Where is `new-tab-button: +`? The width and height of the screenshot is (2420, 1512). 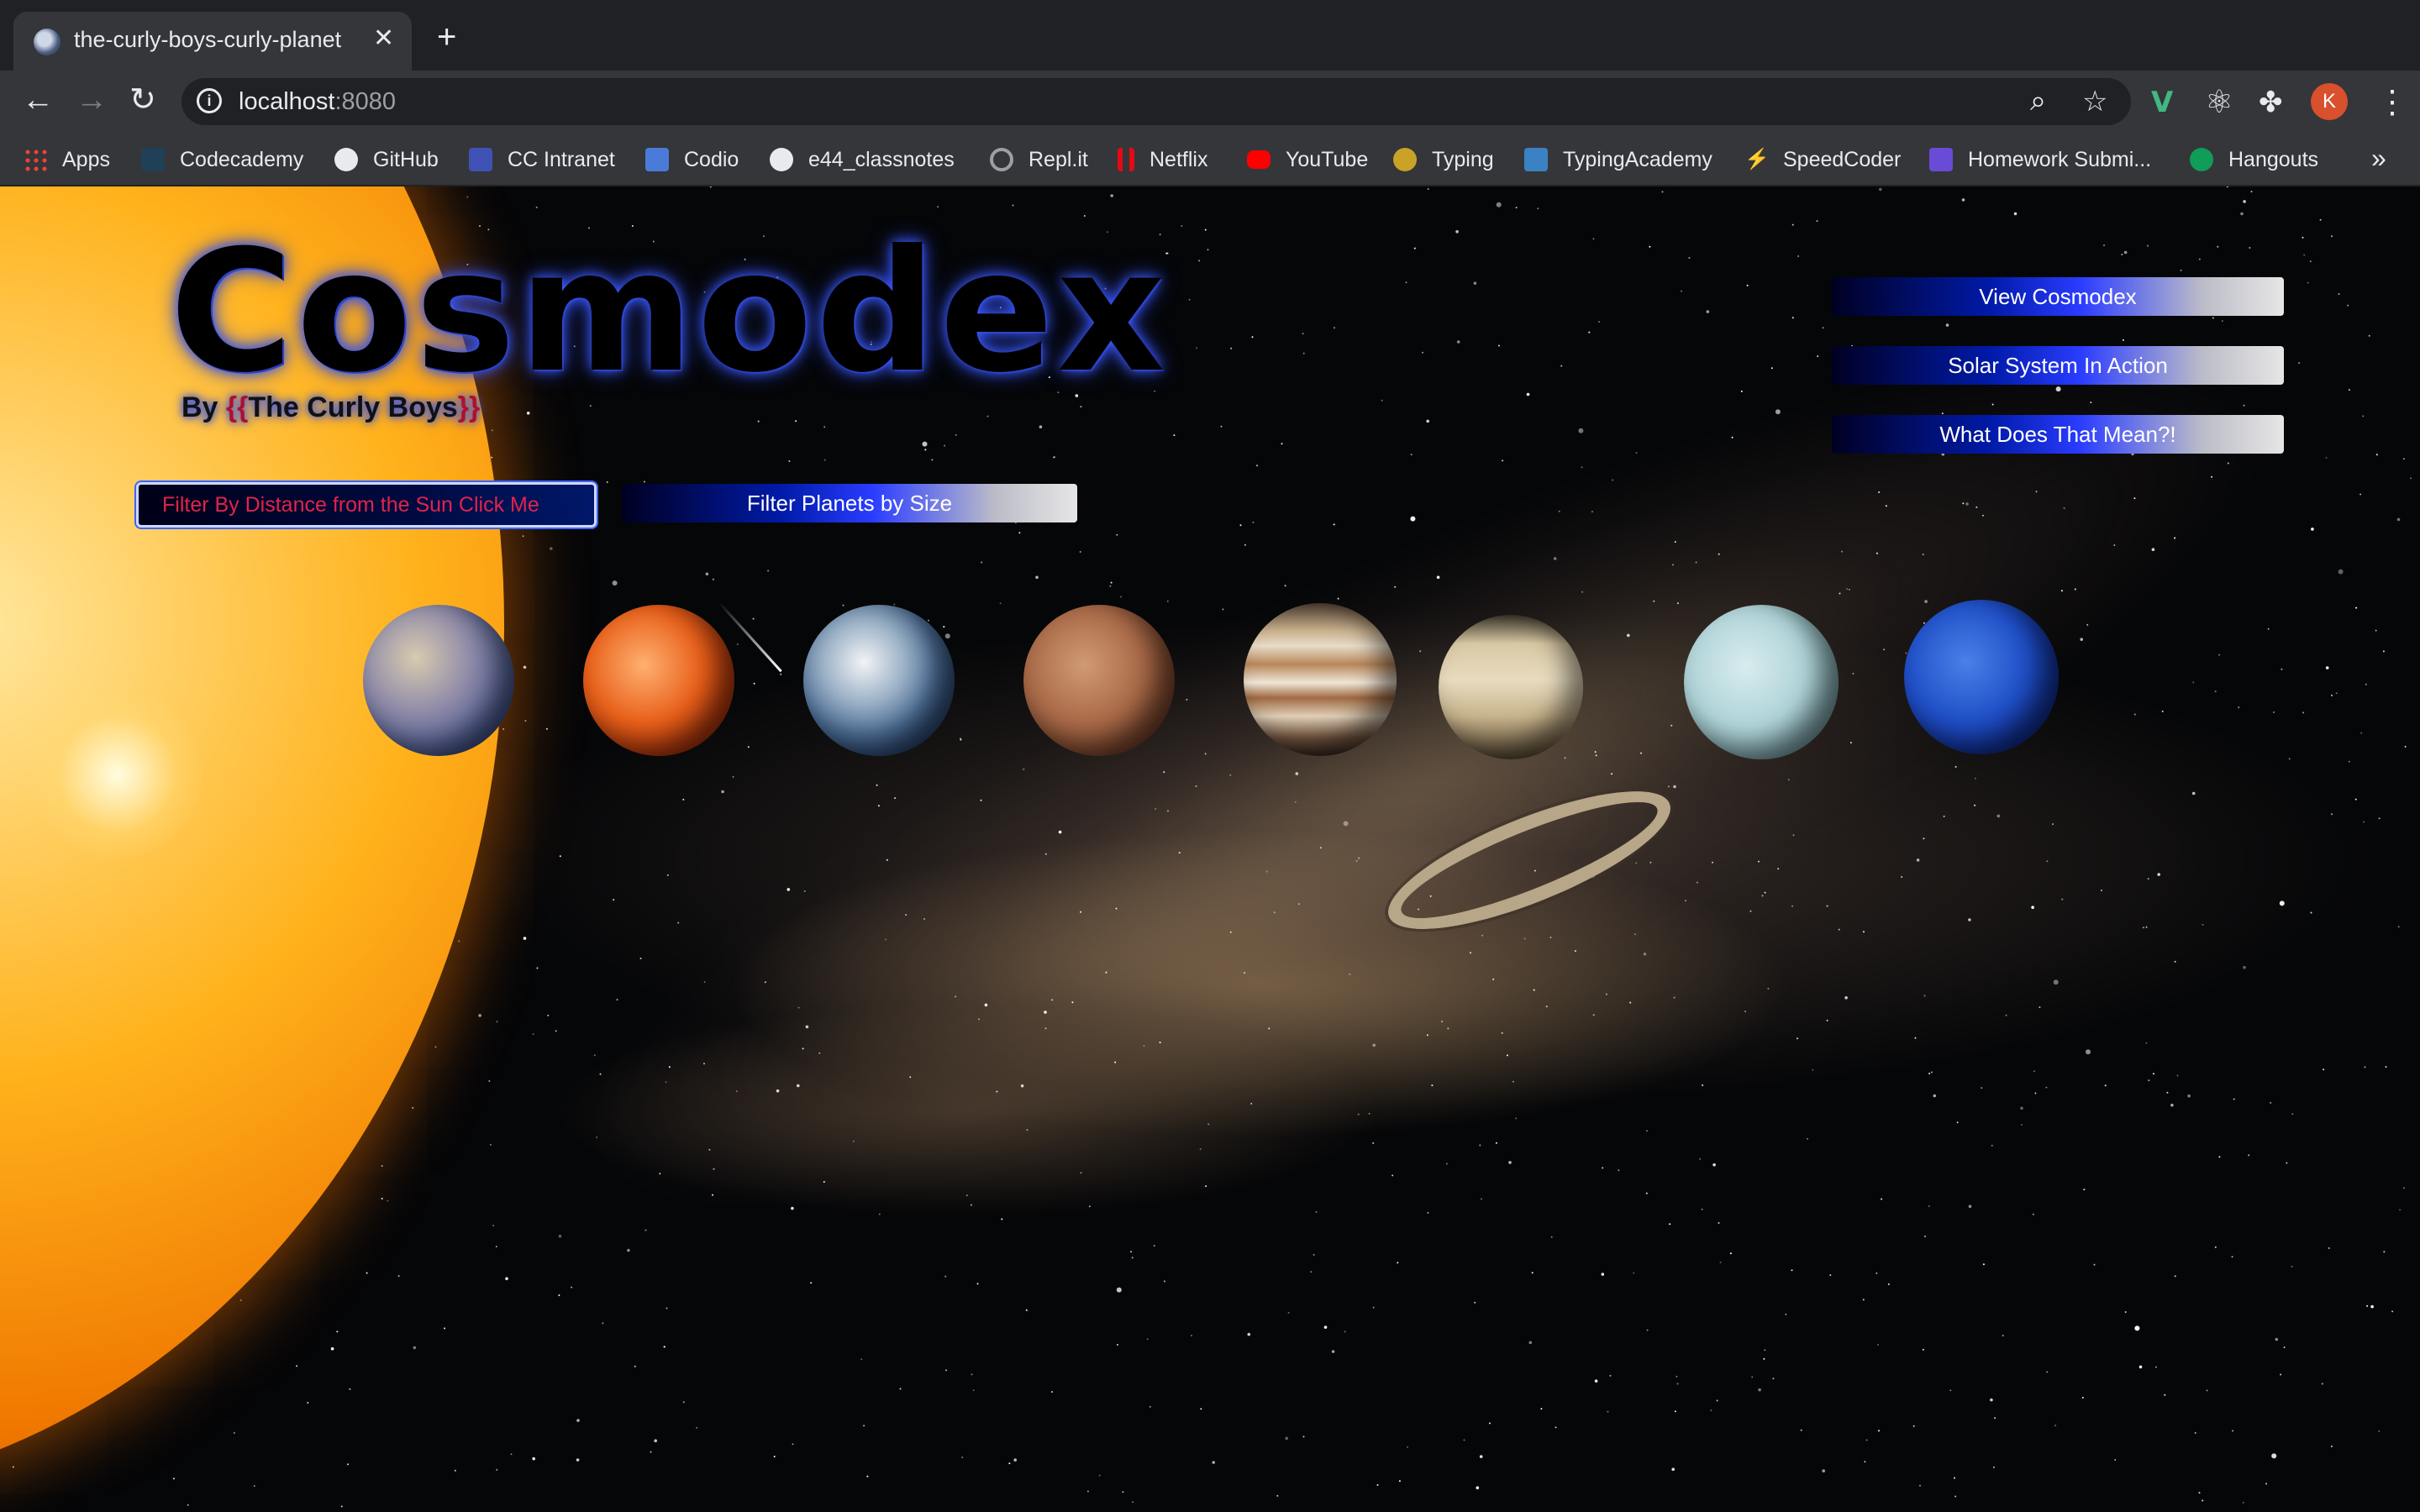 new-tab-button: + is located at coordinates (447, 37).